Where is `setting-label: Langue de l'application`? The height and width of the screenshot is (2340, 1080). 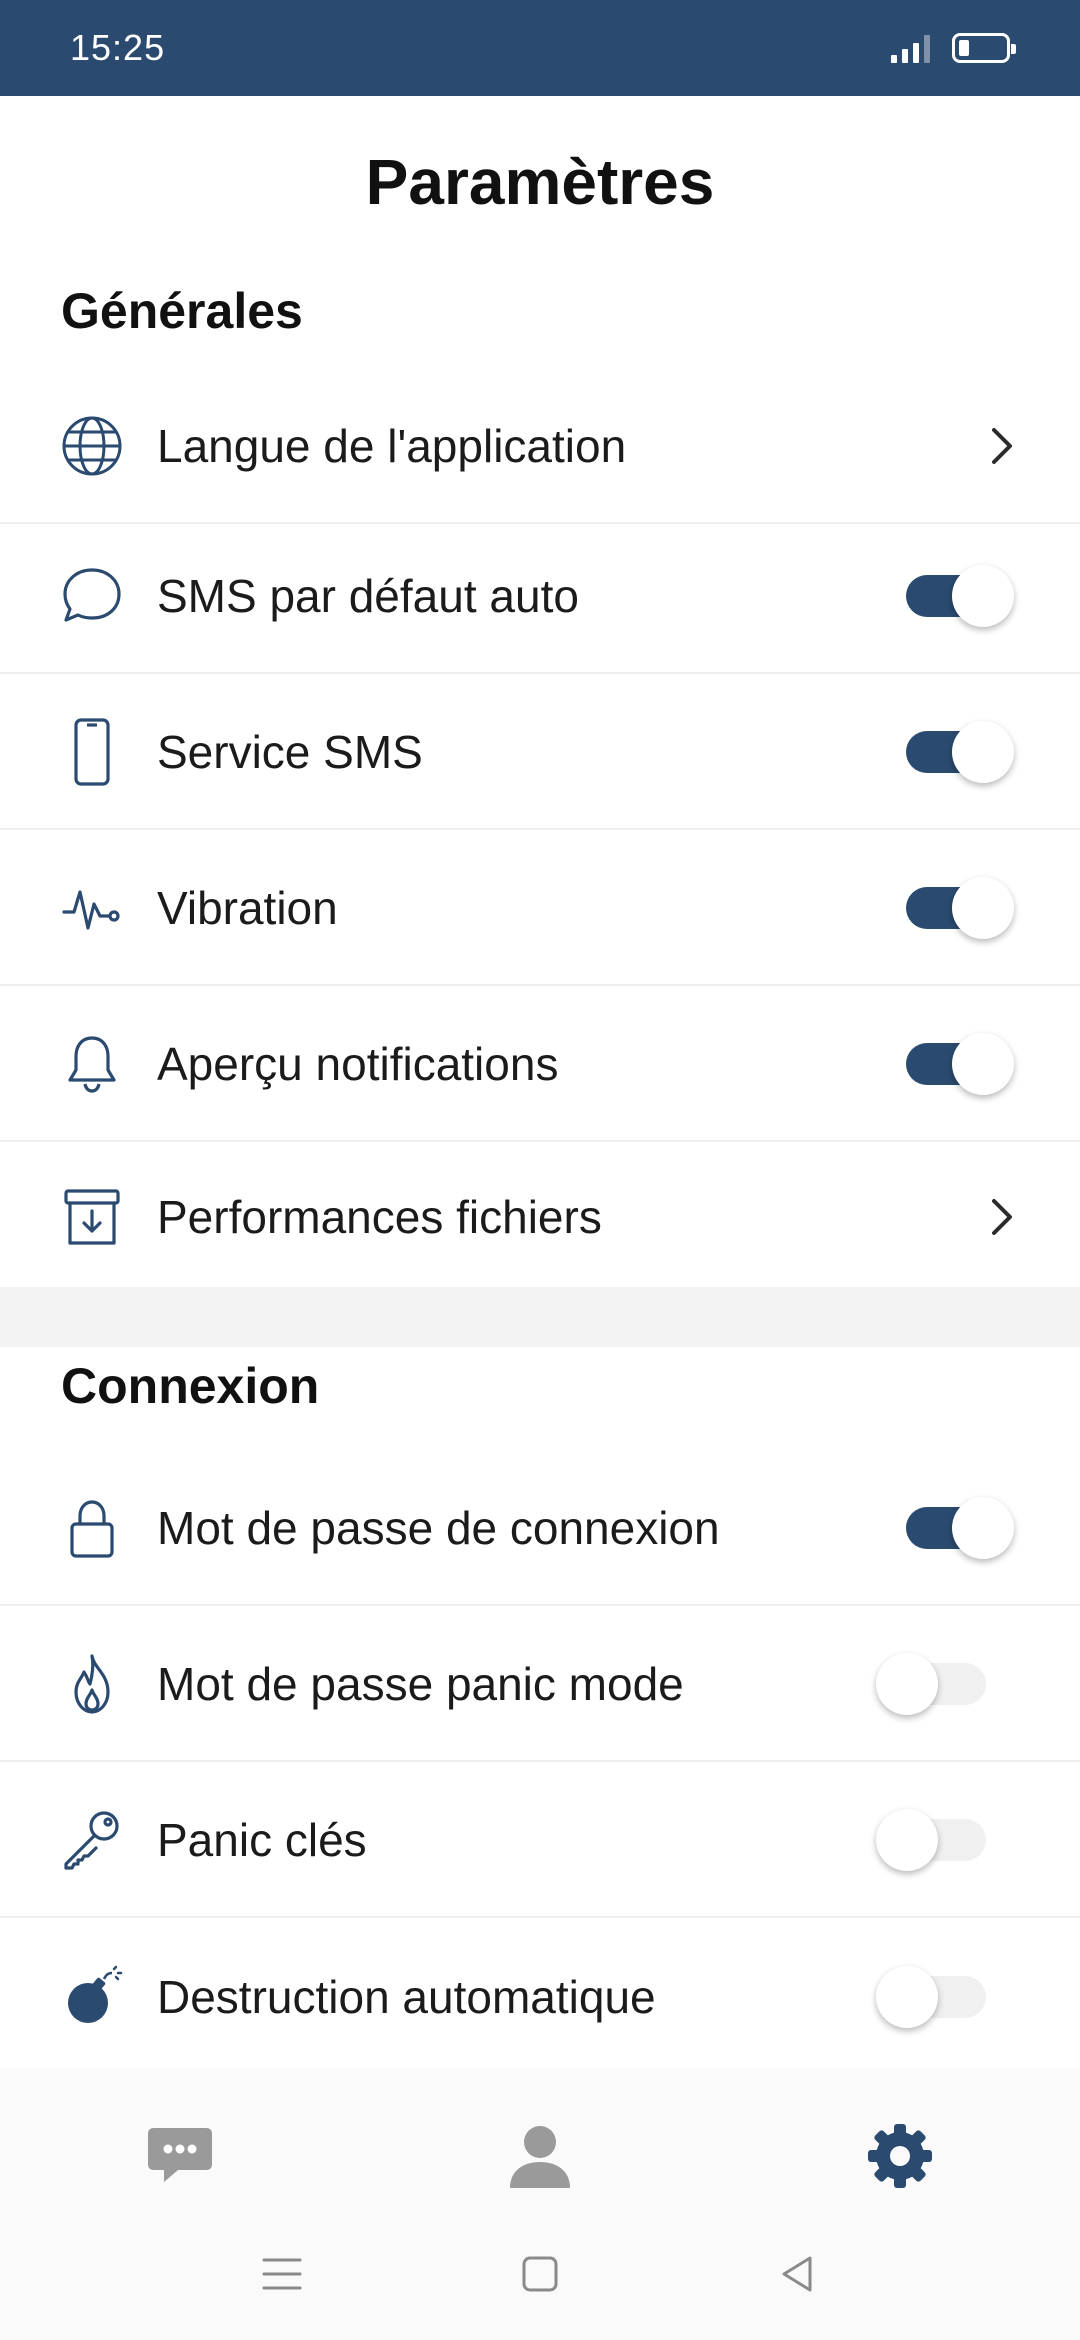 setting-label: Langue de l'application is located at coordinates (392, 446).